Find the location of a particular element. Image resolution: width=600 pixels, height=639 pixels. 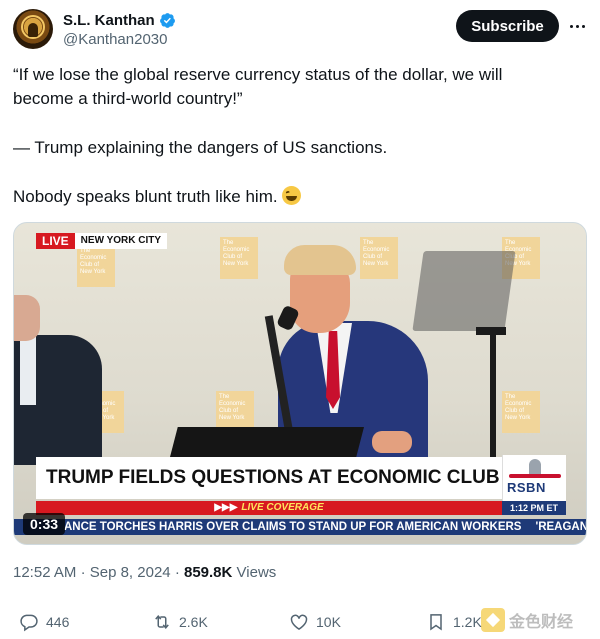

reply-icon is located at coordinates (29, 623).